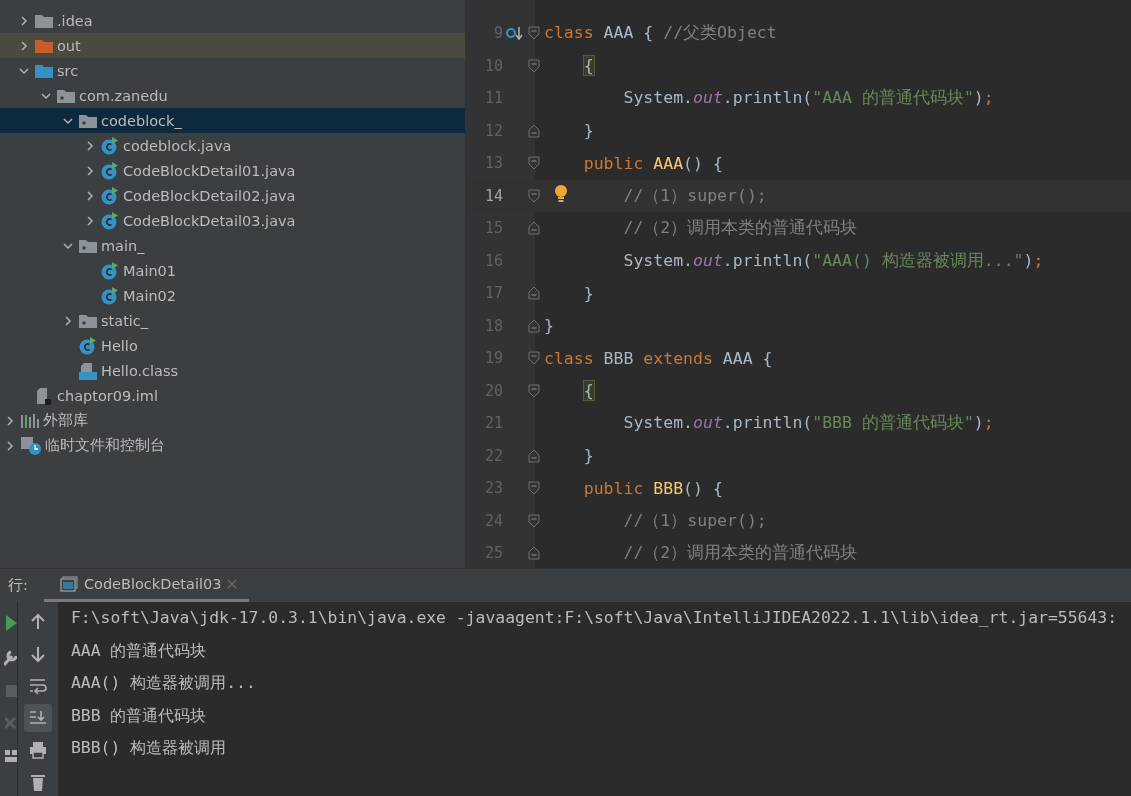 This screenshot has height=796, width=1131. I want to click on code-line: class BBB extends AAA {, so click(658, 358).